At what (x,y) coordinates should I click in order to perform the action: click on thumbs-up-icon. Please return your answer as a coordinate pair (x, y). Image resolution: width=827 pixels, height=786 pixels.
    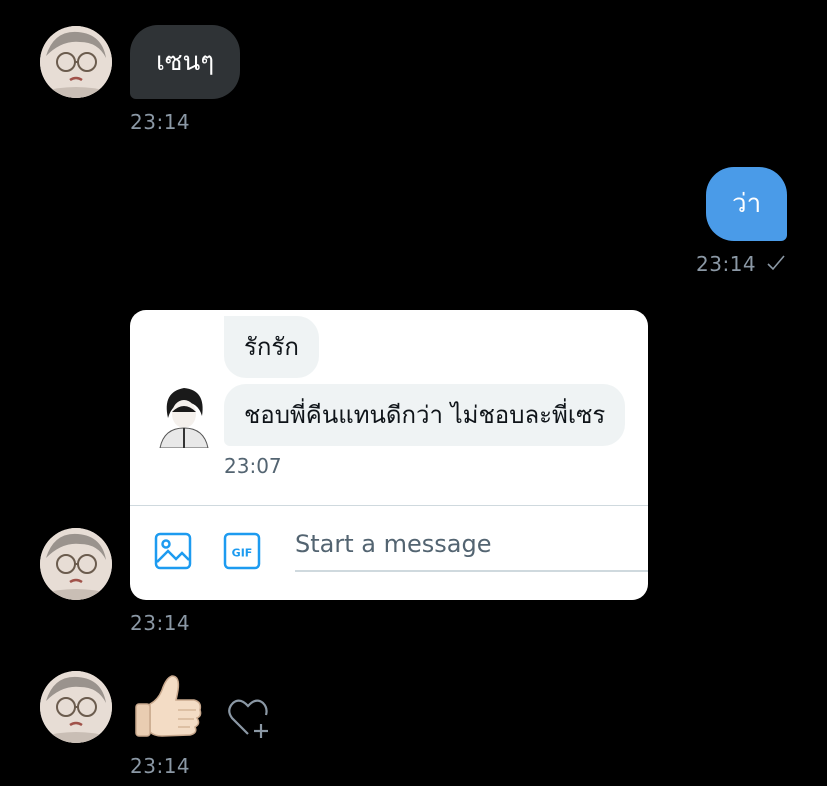
    Looking at the image, I should click on (168, 706).